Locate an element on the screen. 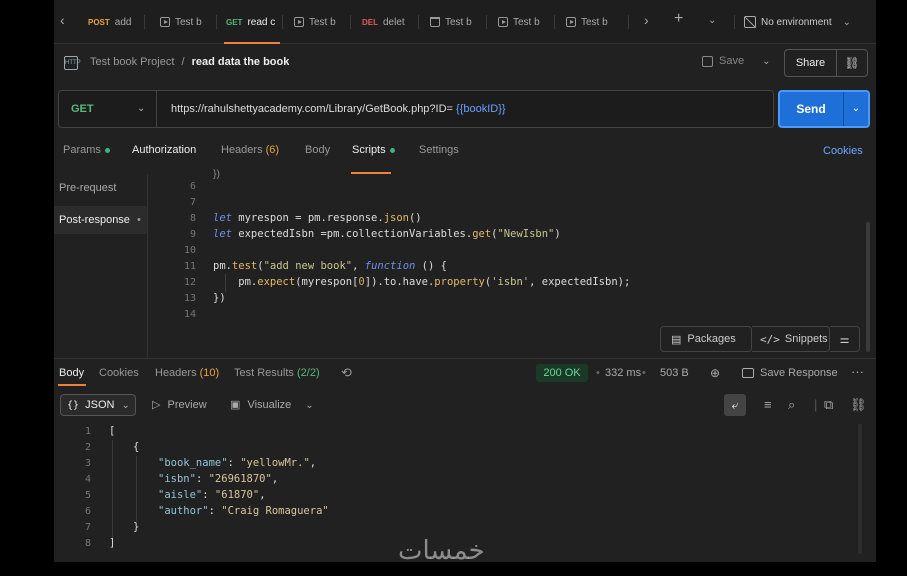  json-line: { is located at coordinates (136, 447).